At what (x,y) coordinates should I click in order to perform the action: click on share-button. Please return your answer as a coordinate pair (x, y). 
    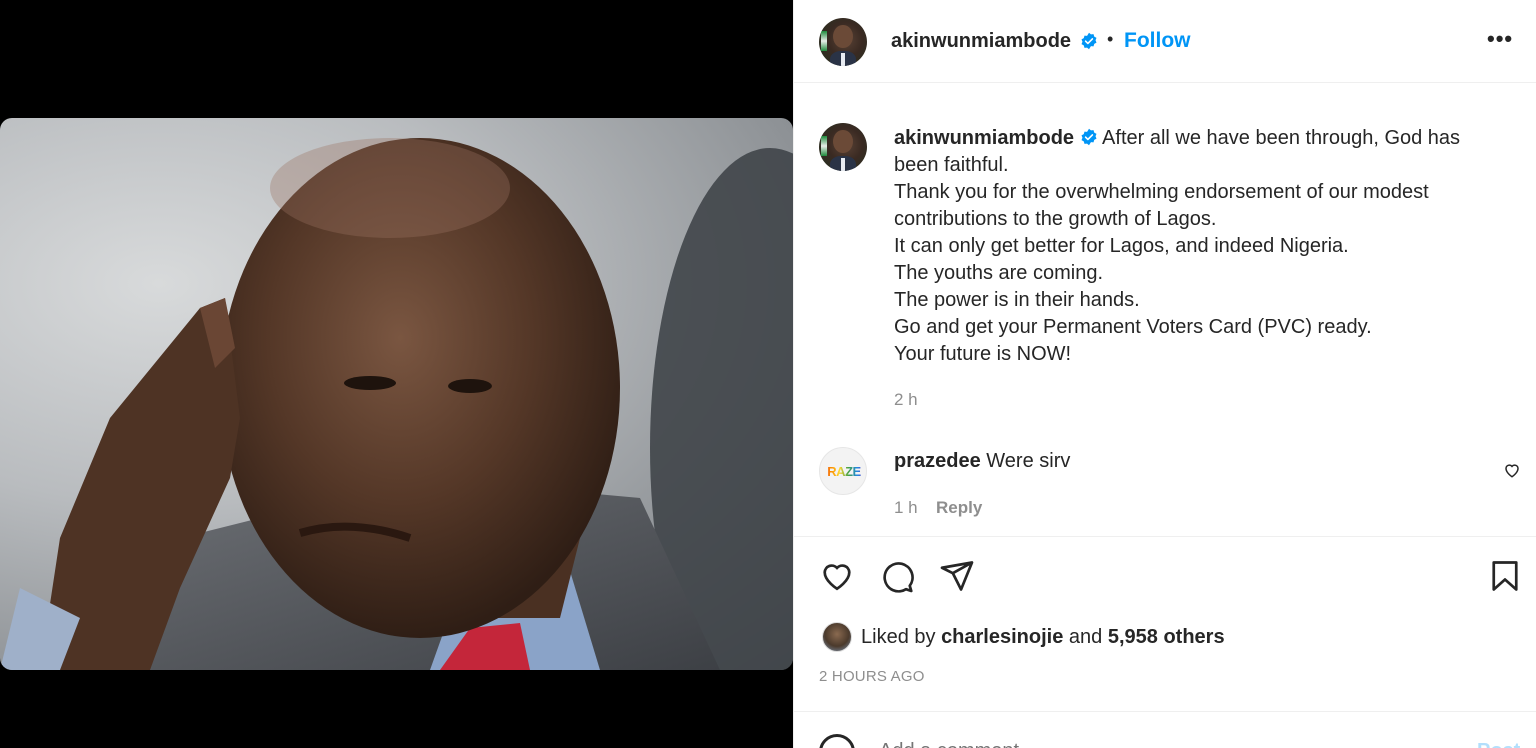
    Looking at the image, I should click on (957, 578).